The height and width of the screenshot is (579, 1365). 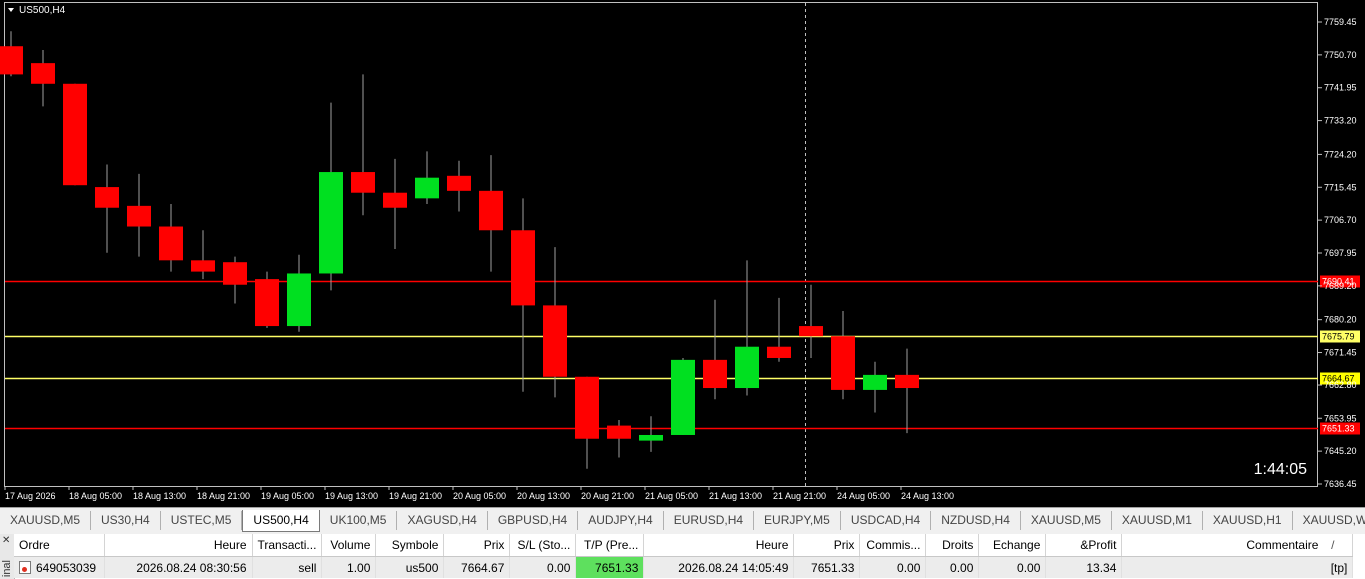 I want to click on cell-value: 1.00, so click(x=359, y=567).